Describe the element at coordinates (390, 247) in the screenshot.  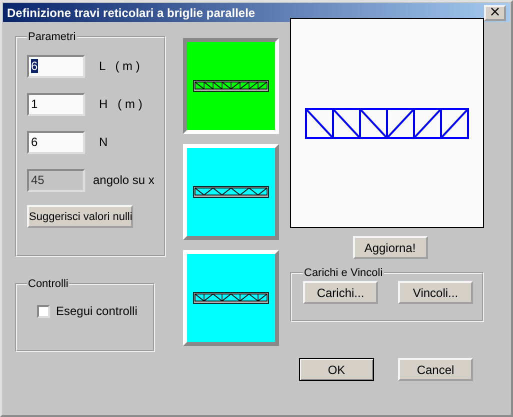
I see `update-button: Aggiorna!` at that location.